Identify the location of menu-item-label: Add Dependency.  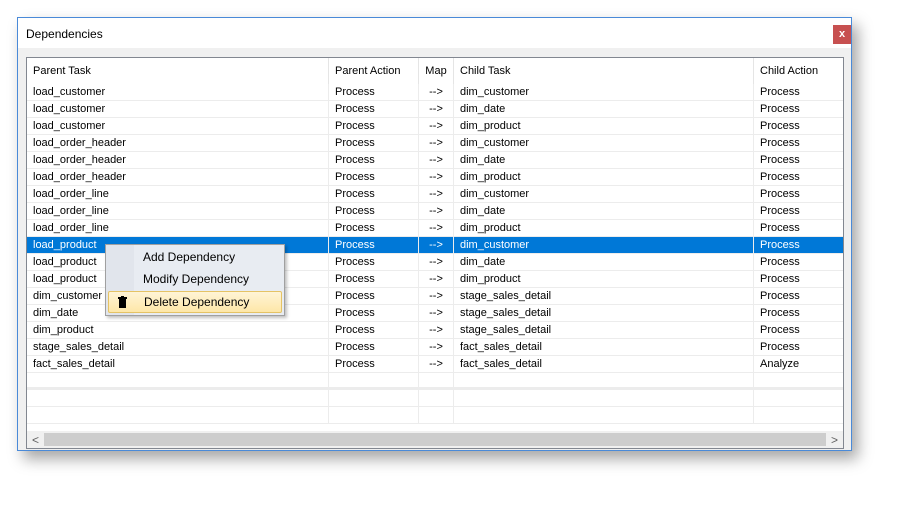
(189, 257).